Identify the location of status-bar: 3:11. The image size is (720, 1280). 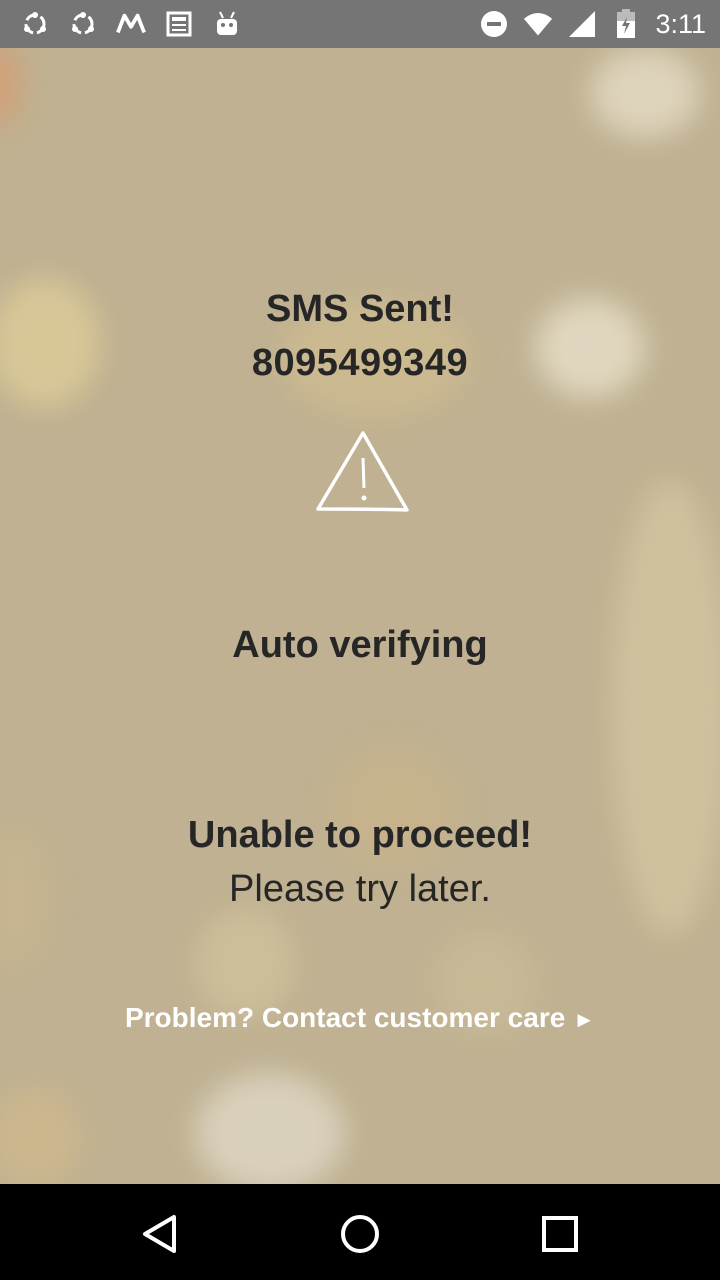
(360, 24).